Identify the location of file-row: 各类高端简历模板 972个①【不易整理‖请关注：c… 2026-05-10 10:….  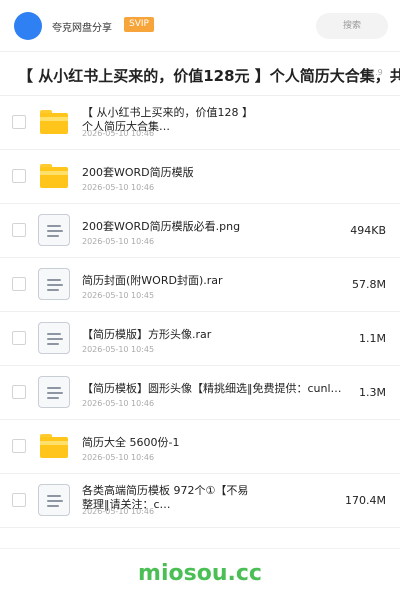
(200, 501).